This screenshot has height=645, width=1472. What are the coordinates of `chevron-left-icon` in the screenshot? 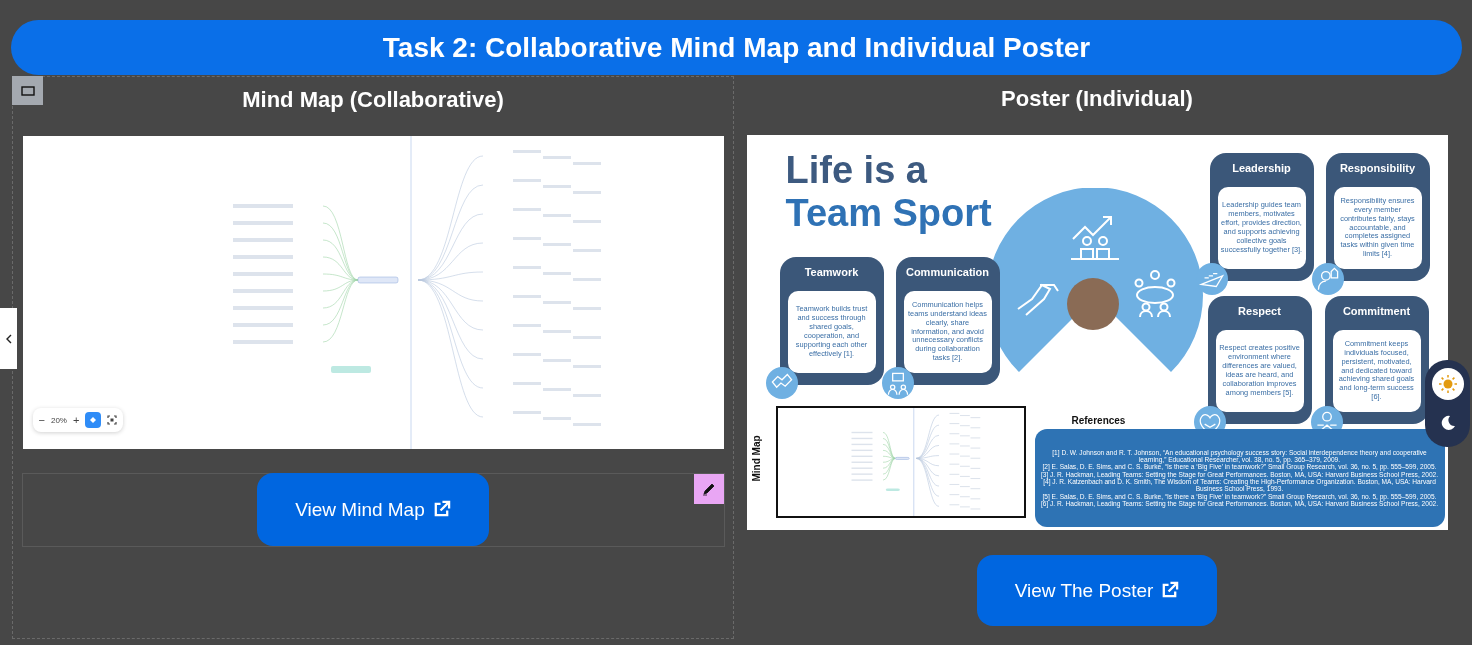 It's located at (8, 338).